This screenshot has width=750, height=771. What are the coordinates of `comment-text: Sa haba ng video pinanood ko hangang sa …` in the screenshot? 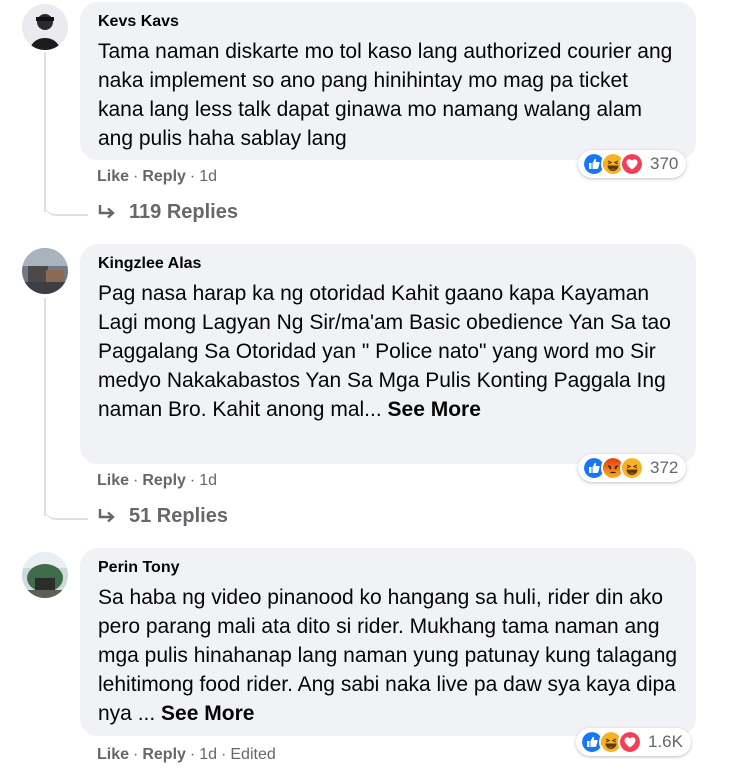 It's located at (388, 655).